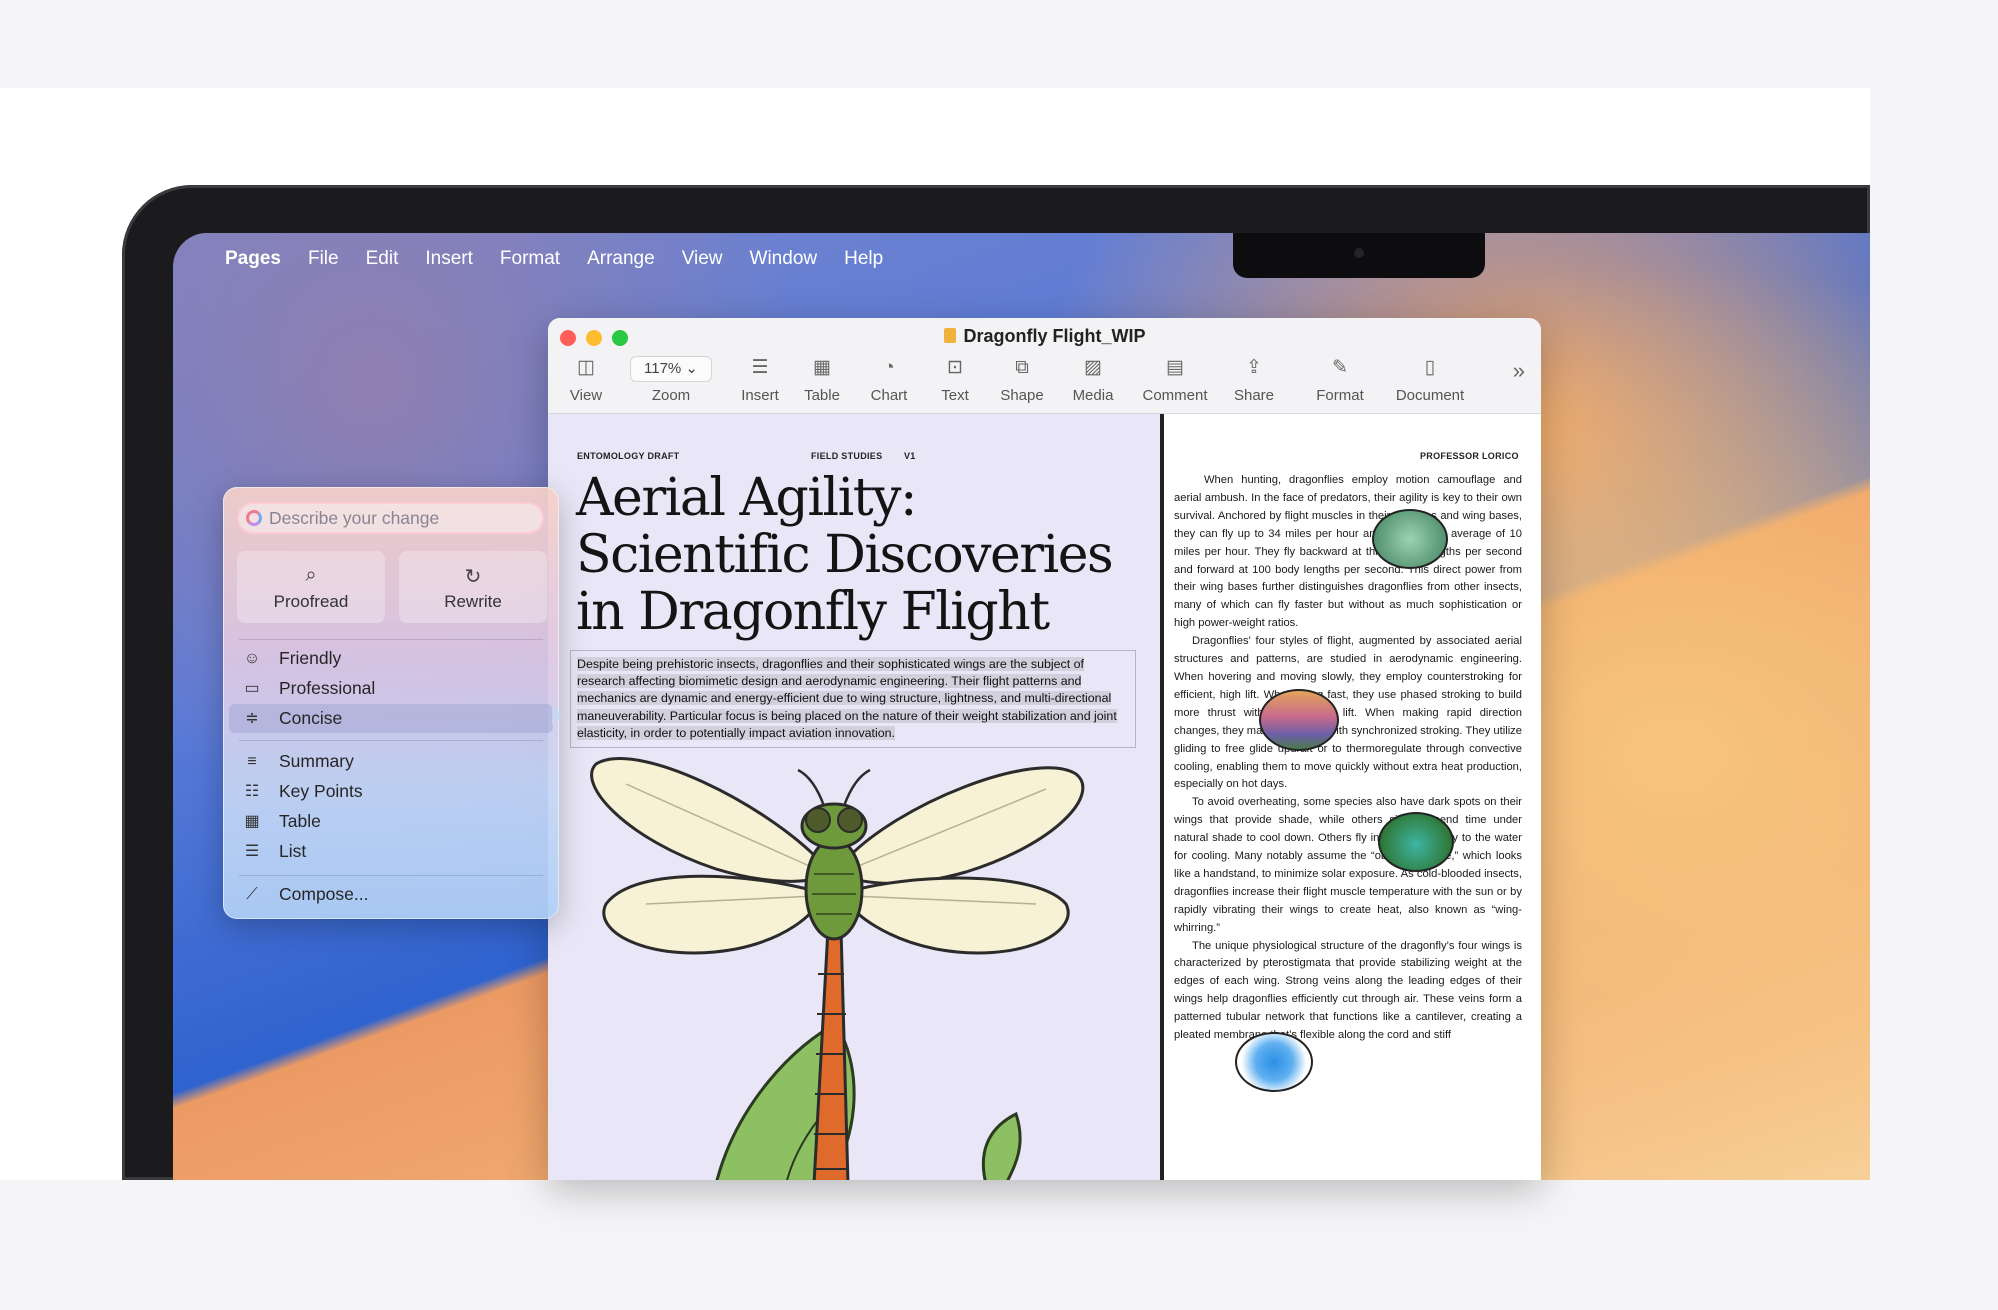  I want to click on professional-label: Professional, so click(327, 688).